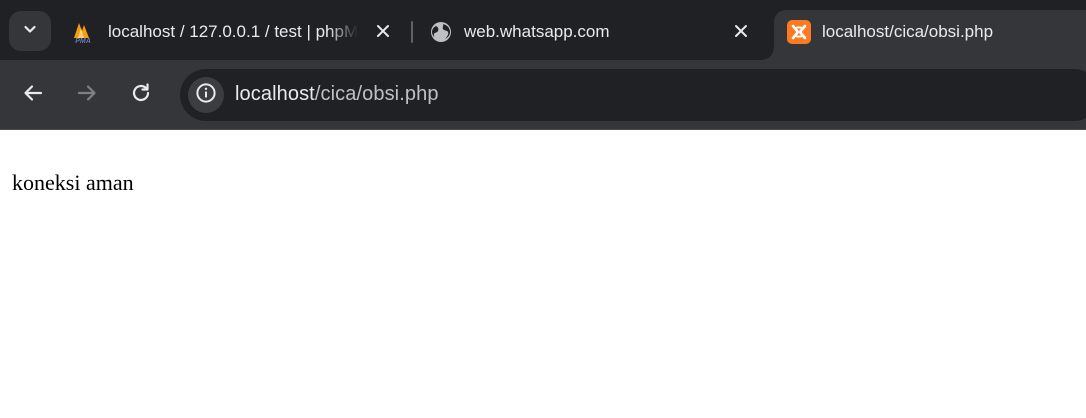 The width and height of the screenshot is (1086, 418). Describe the element at coordinates (83, 32) in the screenshot. I see `phpmyadmin-icon: PMA` at that location.